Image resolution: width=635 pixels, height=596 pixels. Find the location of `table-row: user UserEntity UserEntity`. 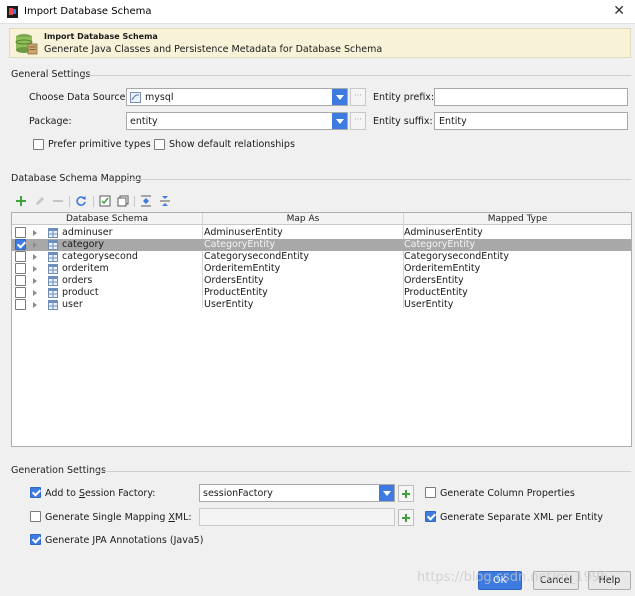

table-row: user UserEntity UserEntity is located at coordinates (321, 305).